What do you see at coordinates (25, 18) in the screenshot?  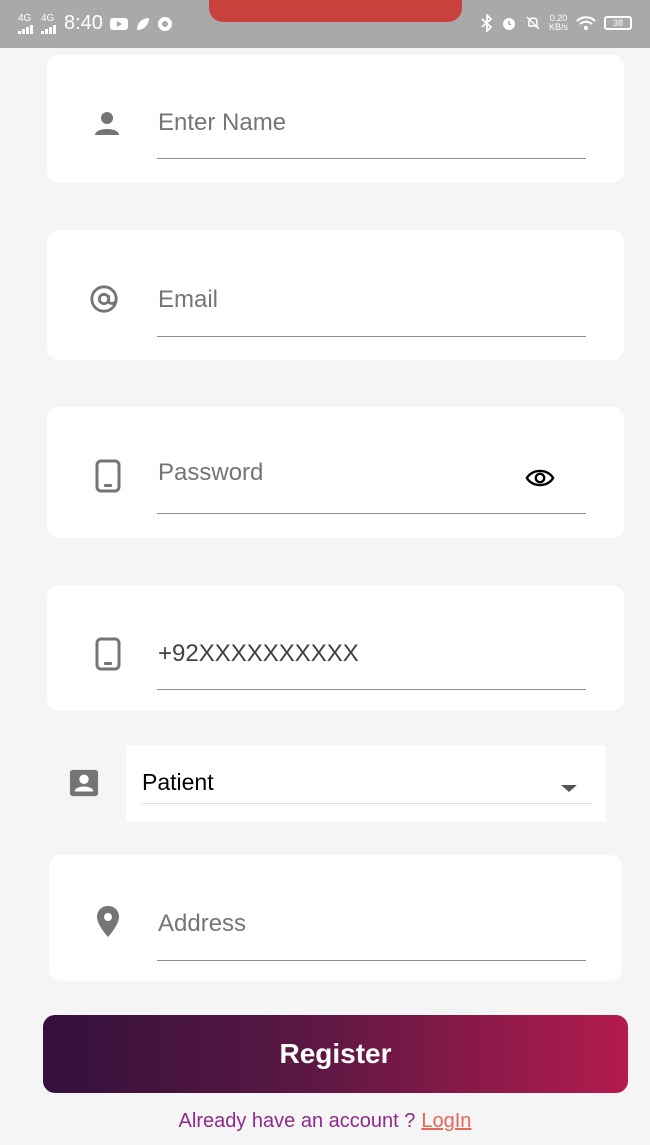 I see `network-type-1: 4G` at bounding box center [25, 18].